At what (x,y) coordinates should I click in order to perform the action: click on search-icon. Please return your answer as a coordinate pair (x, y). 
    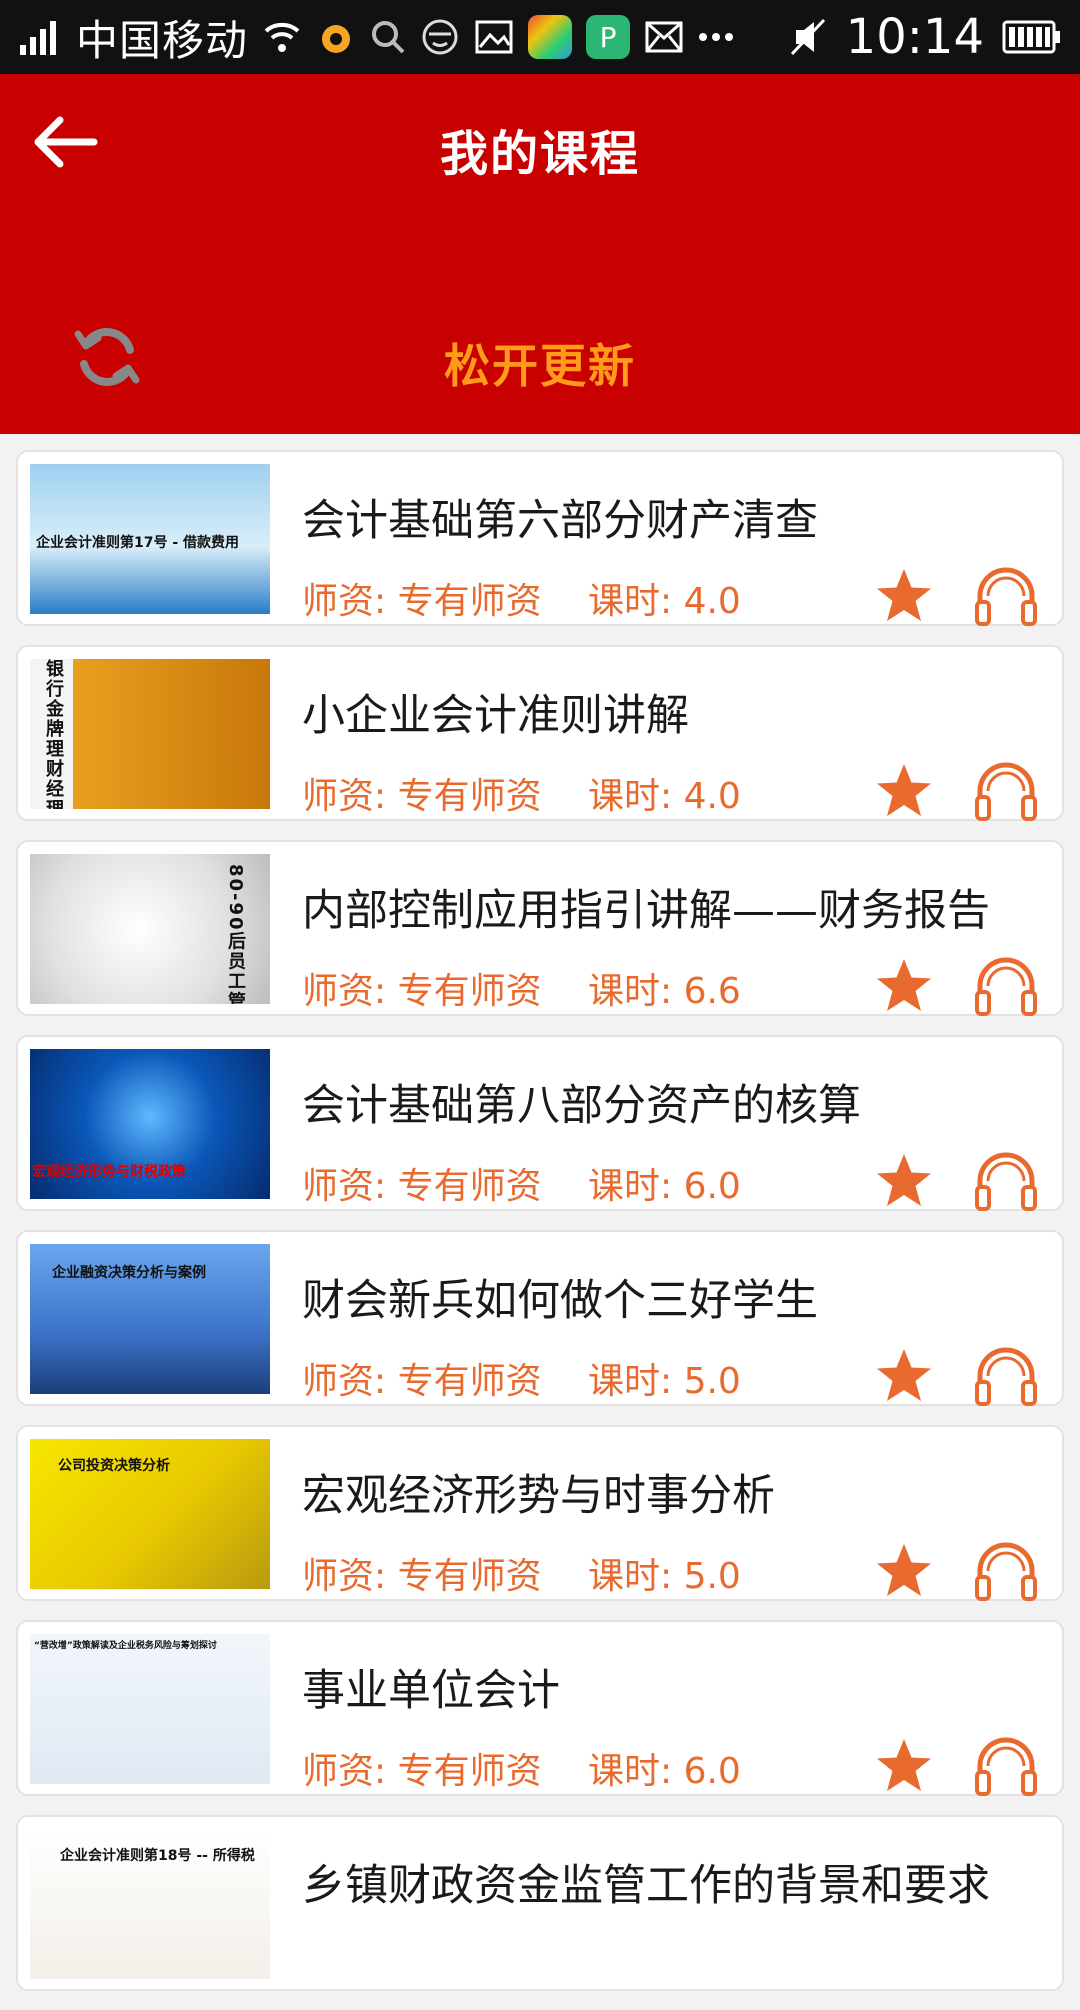
    Looking at the image, I should click on (388, 37).